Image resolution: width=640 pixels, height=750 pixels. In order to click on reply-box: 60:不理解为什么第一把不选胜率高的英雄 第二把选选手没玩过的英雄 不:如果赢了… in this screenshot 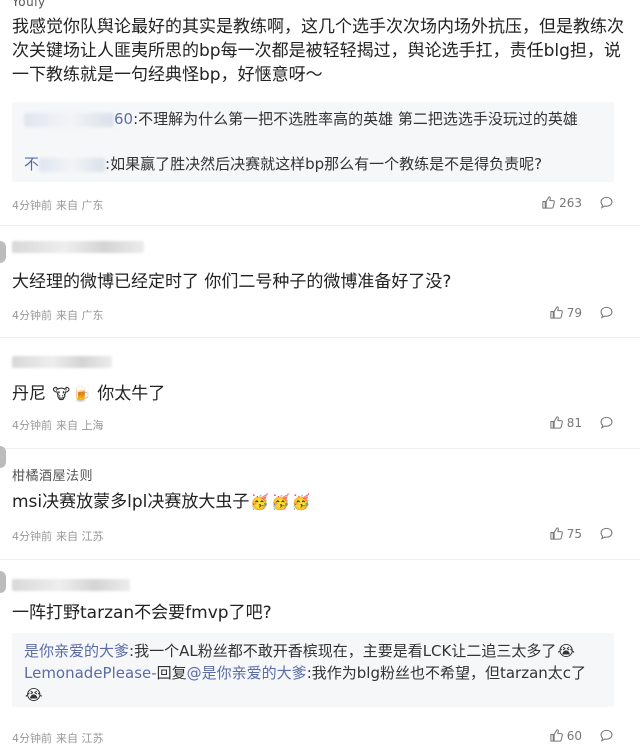, I will do `click(313, 142)`.